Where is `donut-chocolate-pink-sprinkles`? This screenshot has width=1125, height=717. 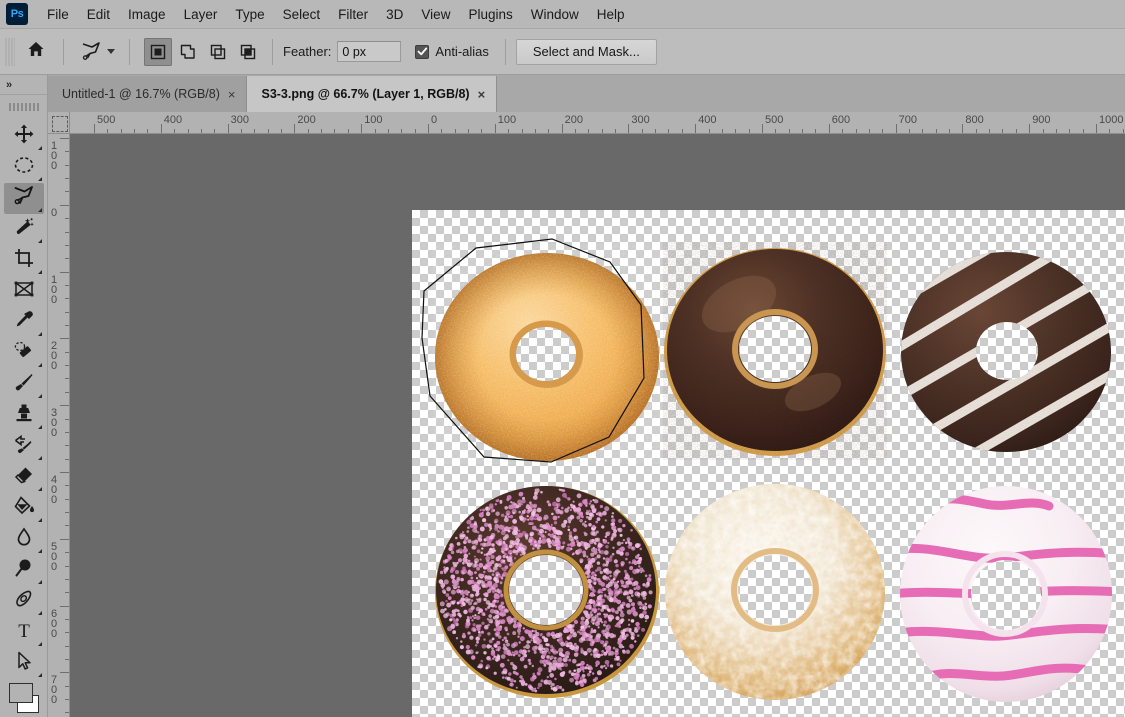
donut-chocolate-pink-sprinkles is located at coordinates (547, 593).